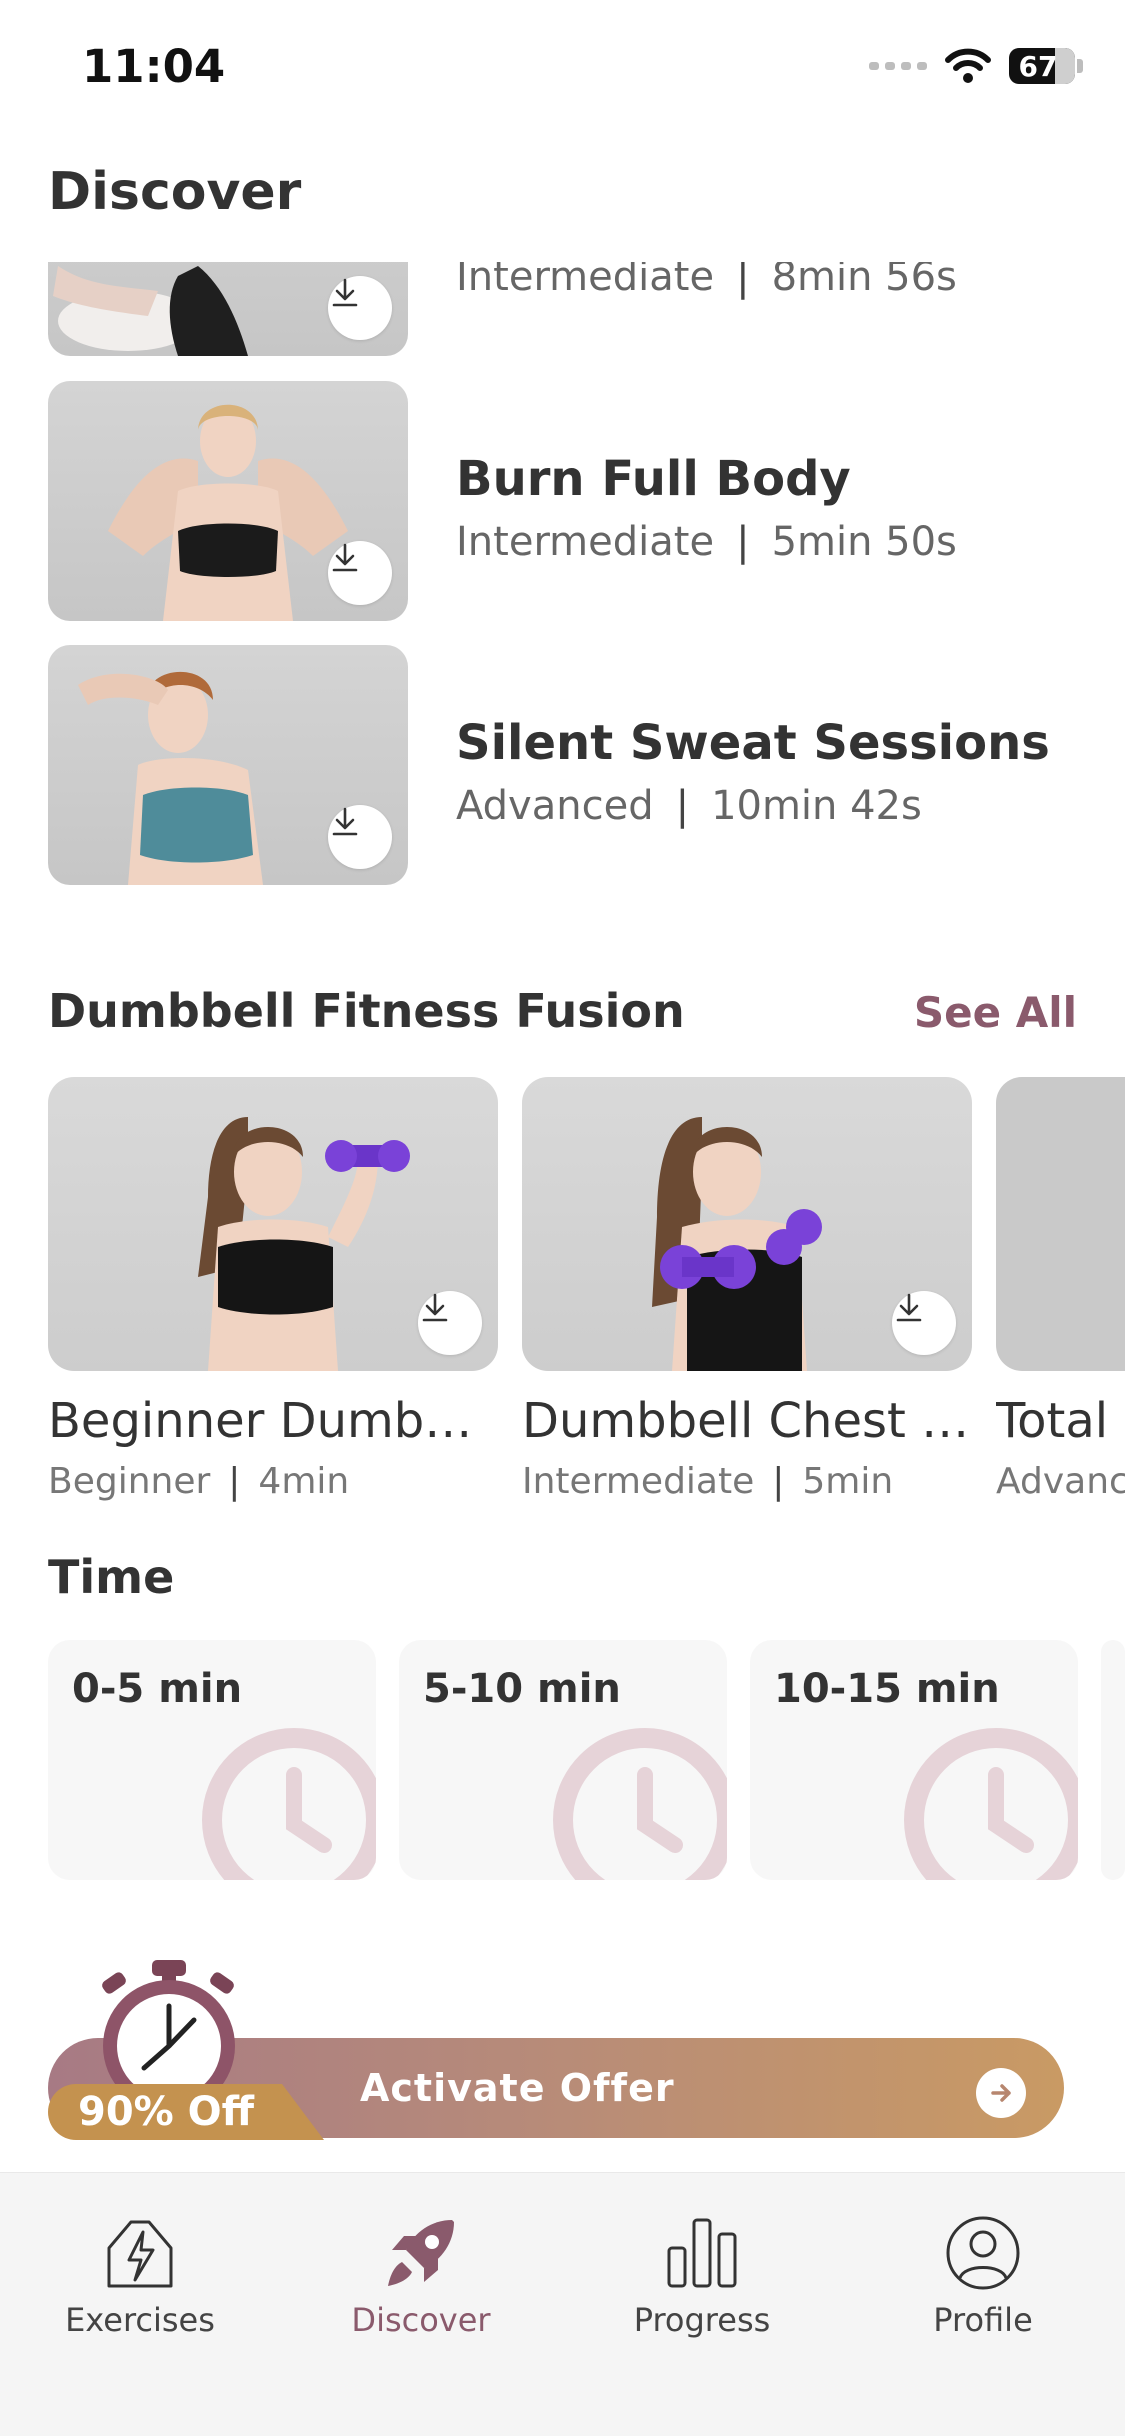  I want to click on offer-arrow-button, so click(1001, 2093).